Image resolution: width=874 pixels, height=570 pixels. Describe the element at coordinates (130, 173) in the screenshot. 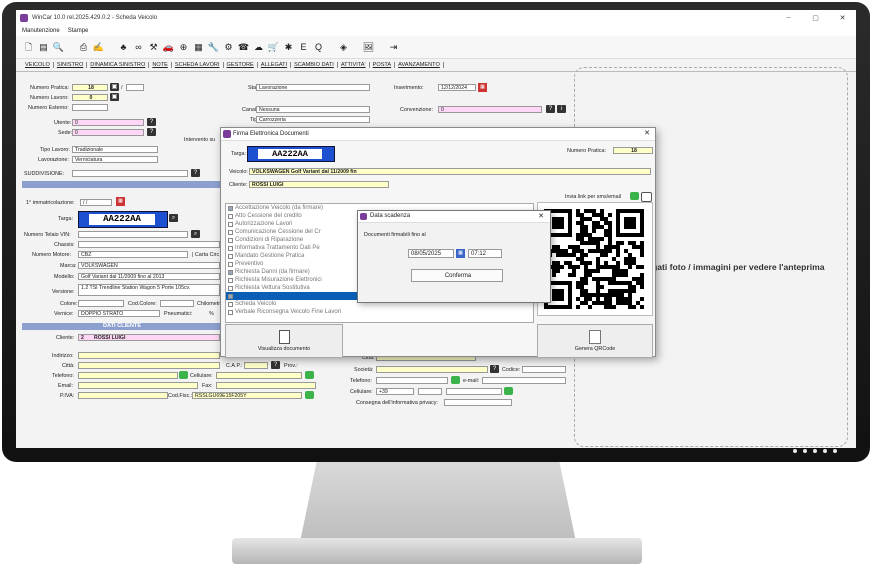

I see `suddivisione-field` at that location.